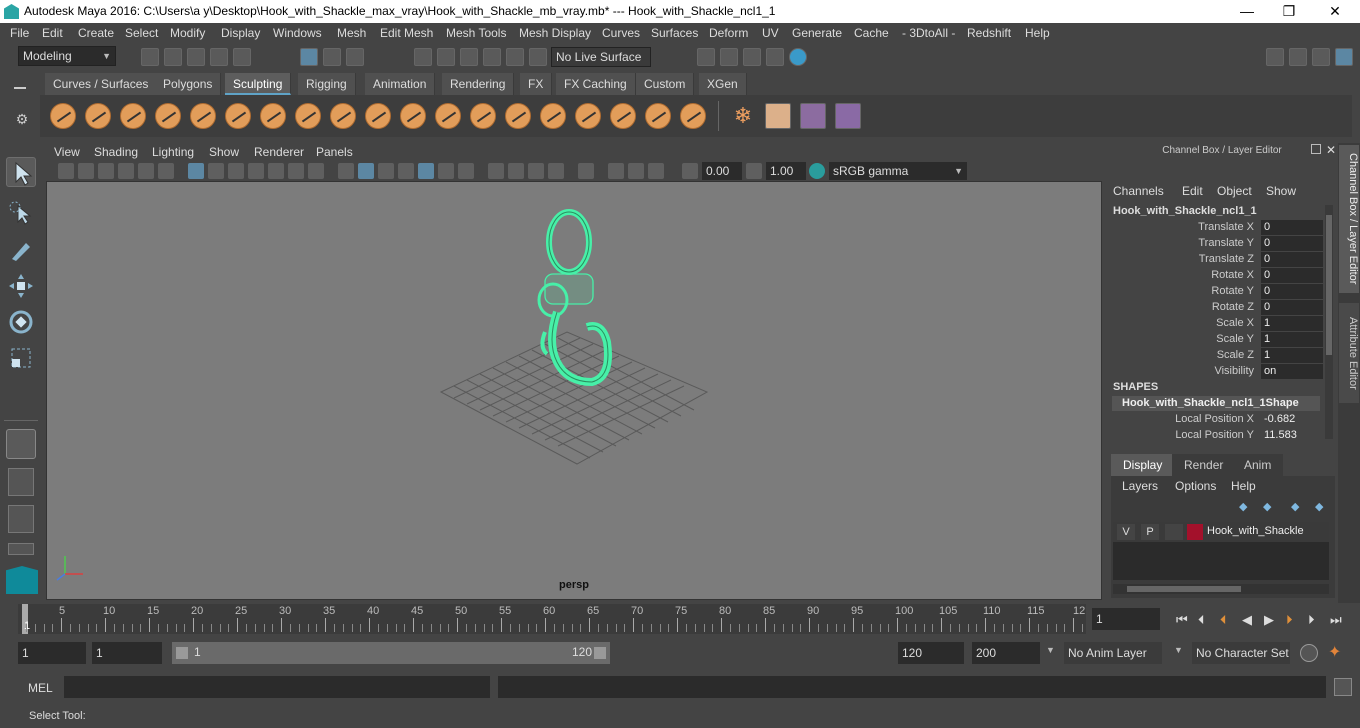 Image resolution: width=1360 pixels, height=728 pixels. Describe the element at coordinates (989, 33) in the screenshot. I see `menu-redshift: Redshift` at that location.